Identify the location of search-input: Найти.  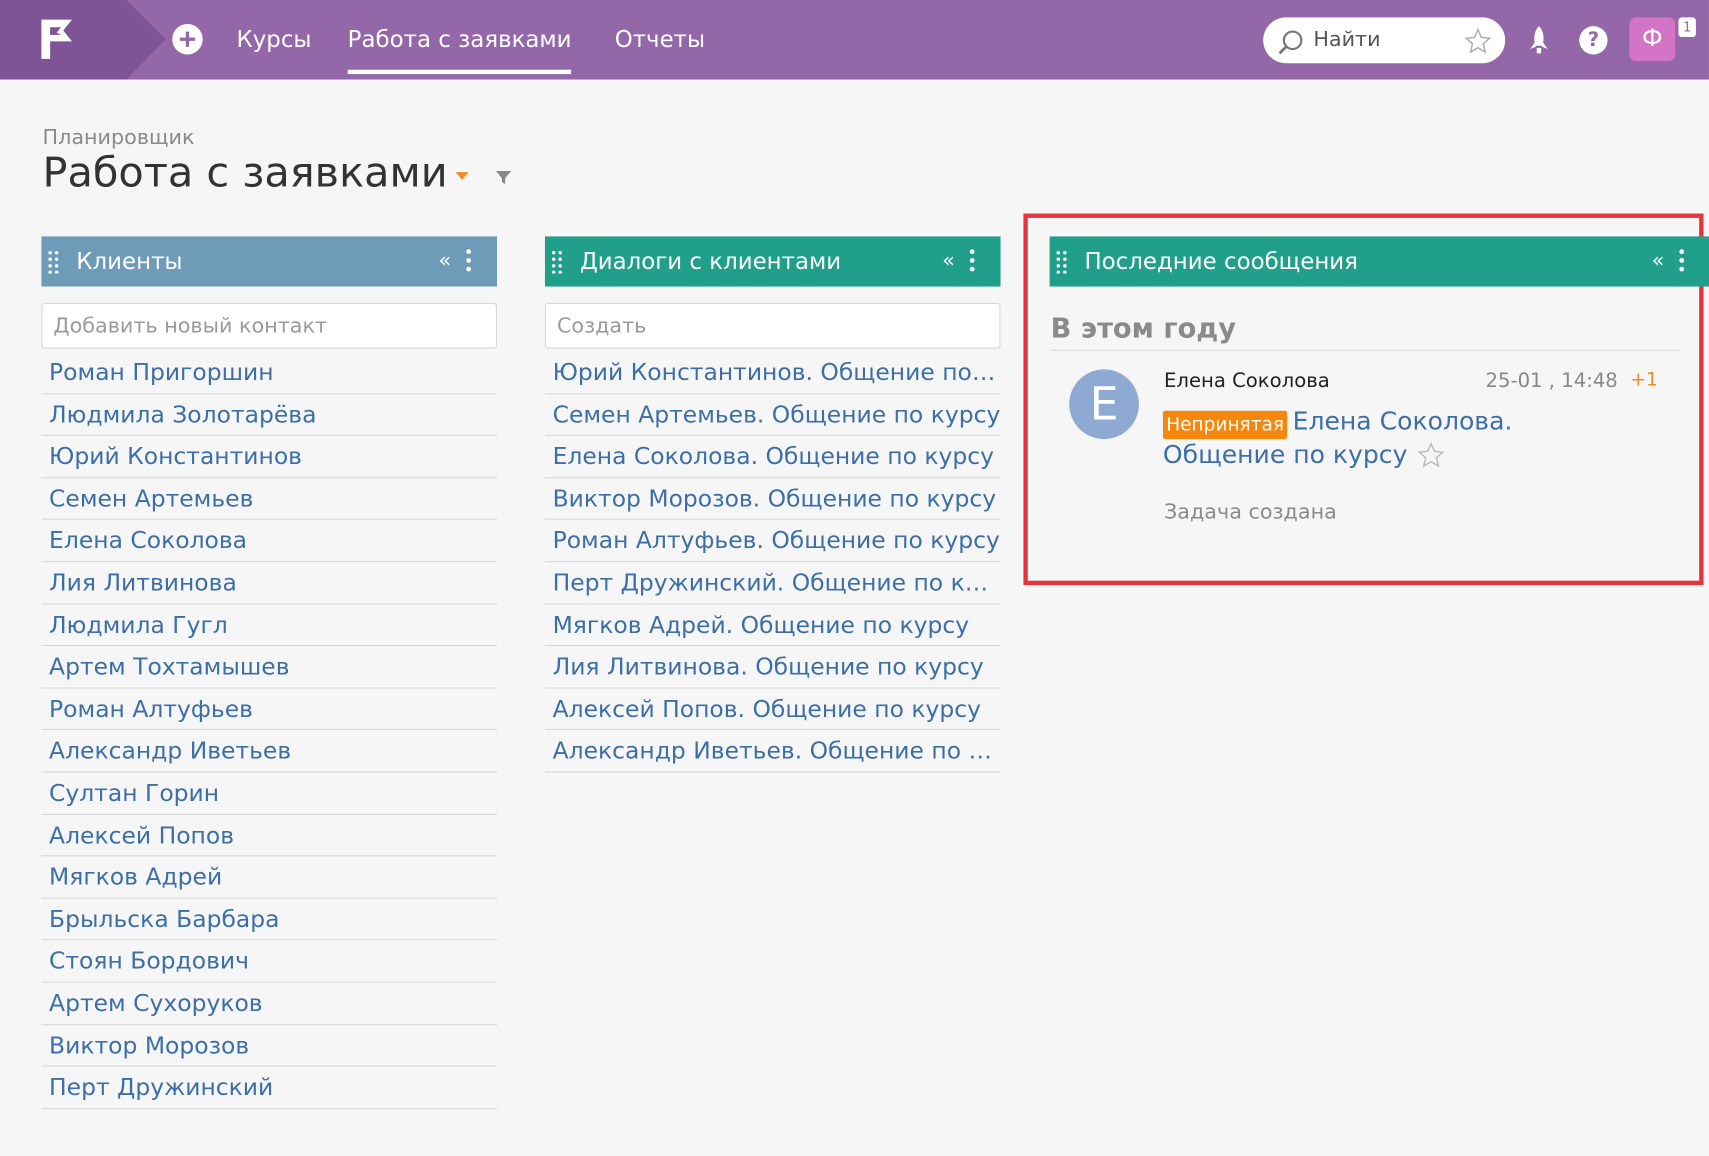
(1346, 39).